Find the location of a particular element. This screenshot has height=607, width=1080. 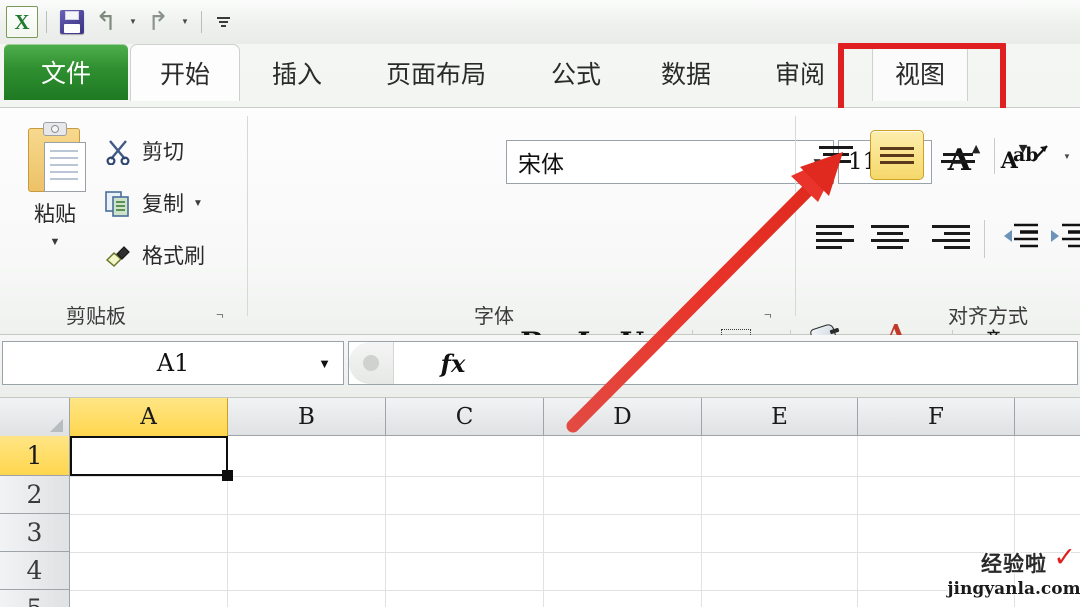

ribbon-group-clipboard: 粘贴 ▼ 剪切 复制 ▼ 格式刷 剪贴板 ⌐ is located at coordinates (124, 221).